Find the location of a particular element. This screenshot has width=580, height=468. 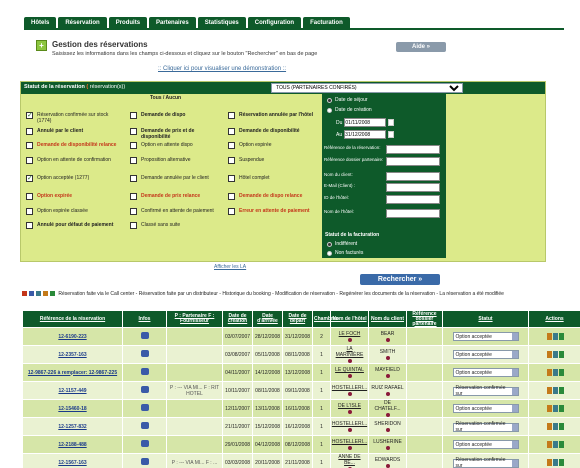

status-checkbox: Suspendue is located at coordinates (274, 160).